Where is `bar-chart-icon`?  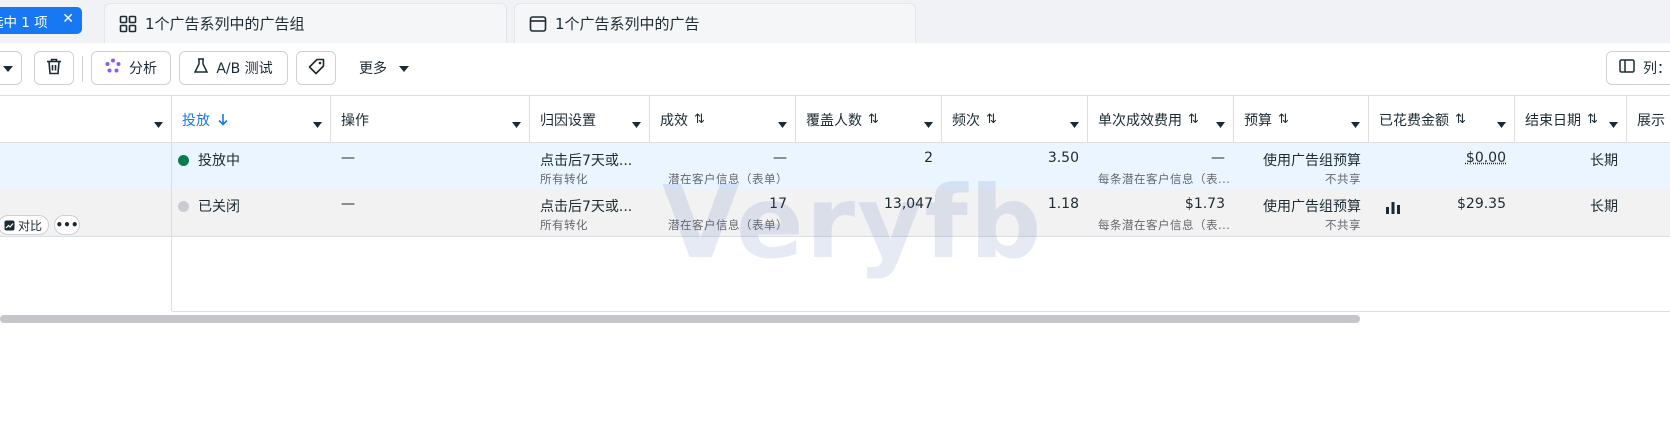
bar-chart-icon is located at coordinates (1393, 209).